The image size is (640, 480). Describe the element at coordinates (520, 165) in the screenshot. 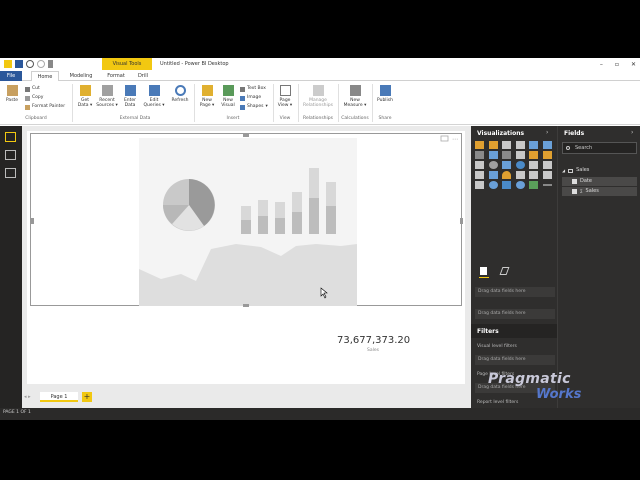

I see `map-icon` at that location.